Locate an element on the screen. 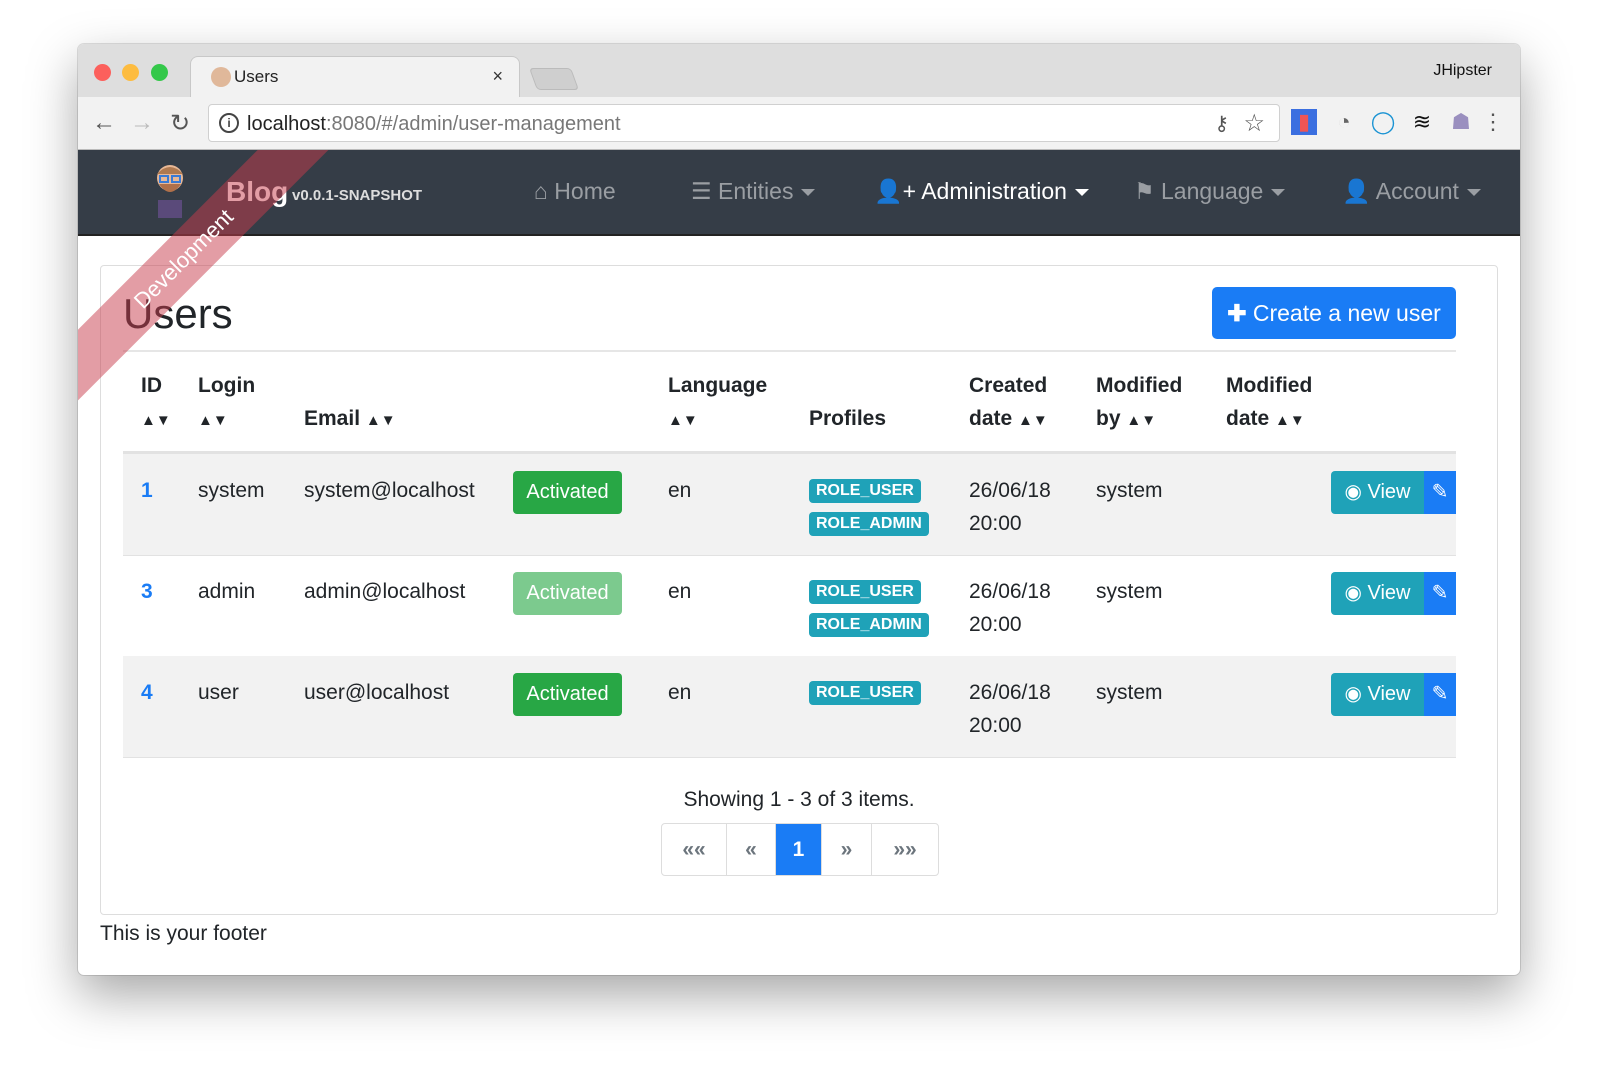 Image resolution: width=1600 pixels, height=1088 pixels. pagination: «« « 1 » »» is located at coordinates (800, 849).